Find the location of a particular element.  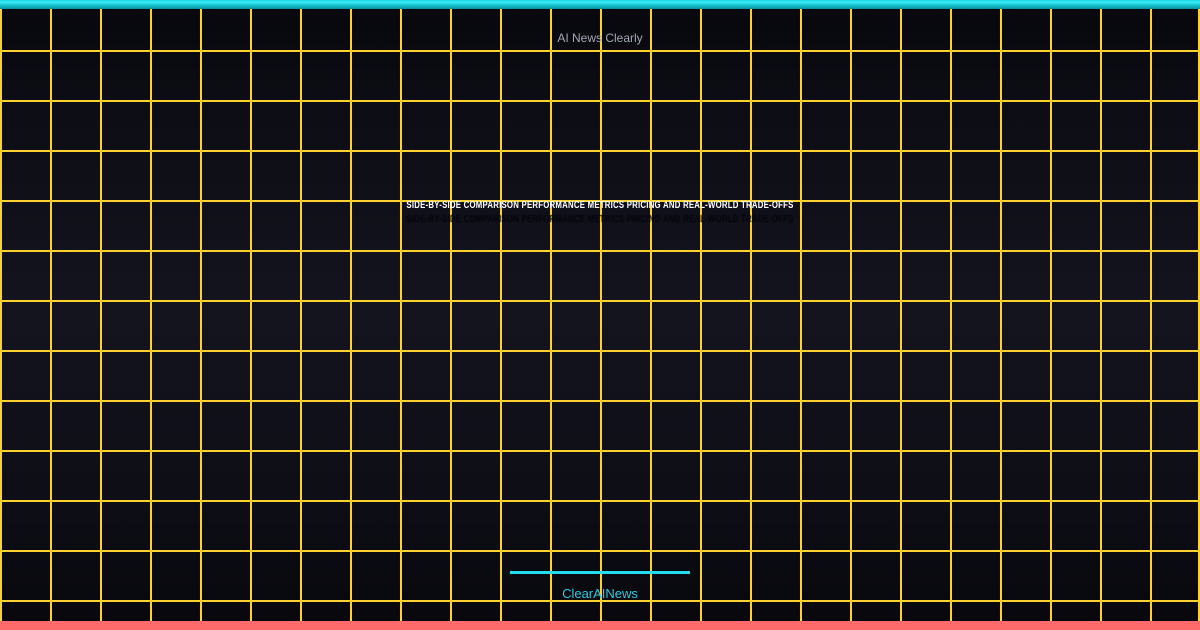

bottom-accent-bar is located at coordinates (600, 625).